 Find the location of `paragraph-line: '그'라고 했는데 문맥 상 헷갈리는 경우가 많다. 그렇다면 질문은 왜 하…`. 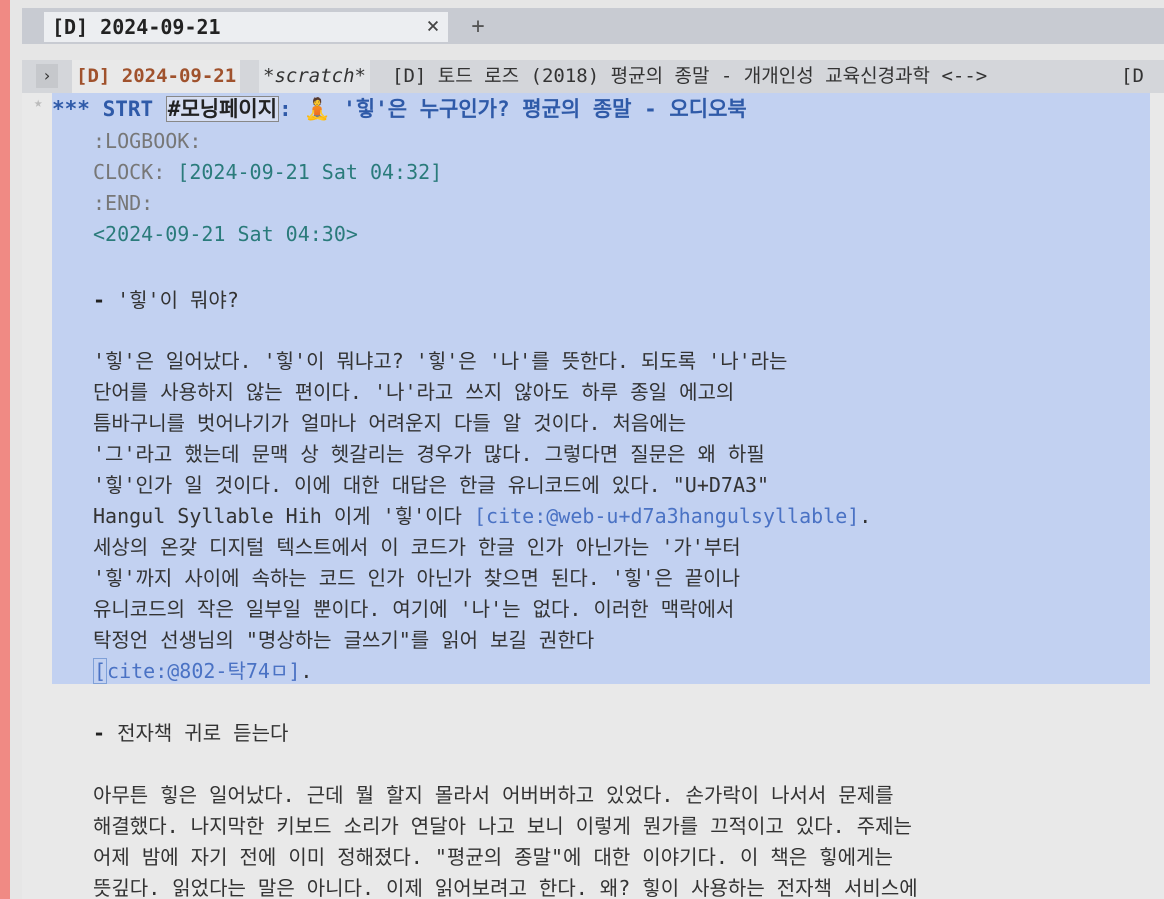

paragraph-line: '그'라고 했는데 문맥 상 헷갈리는 경우가 많다. 그렇다면 질문은 왜 하… is located at coordinates (429, 454).